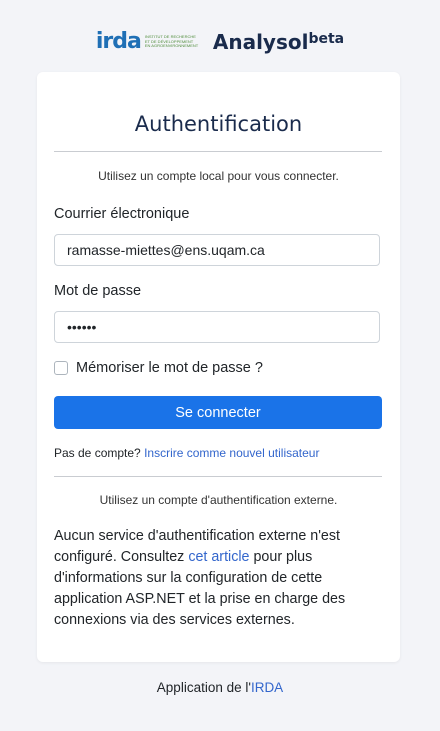  I want to click on app-brand-name: Analysolbeta, so click(278, 42).